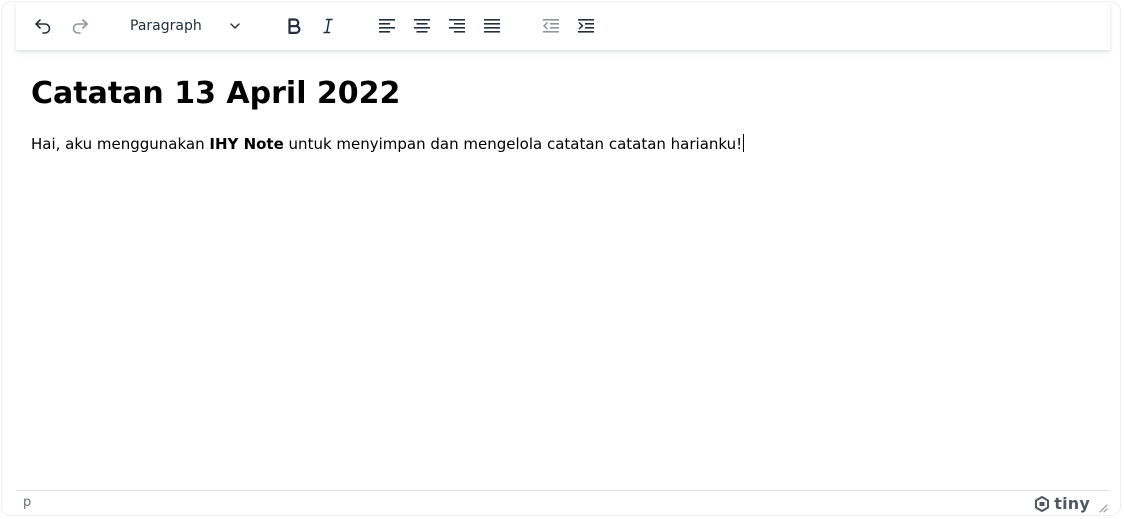  I want to click on align-justify-icon, so click(492, 26).